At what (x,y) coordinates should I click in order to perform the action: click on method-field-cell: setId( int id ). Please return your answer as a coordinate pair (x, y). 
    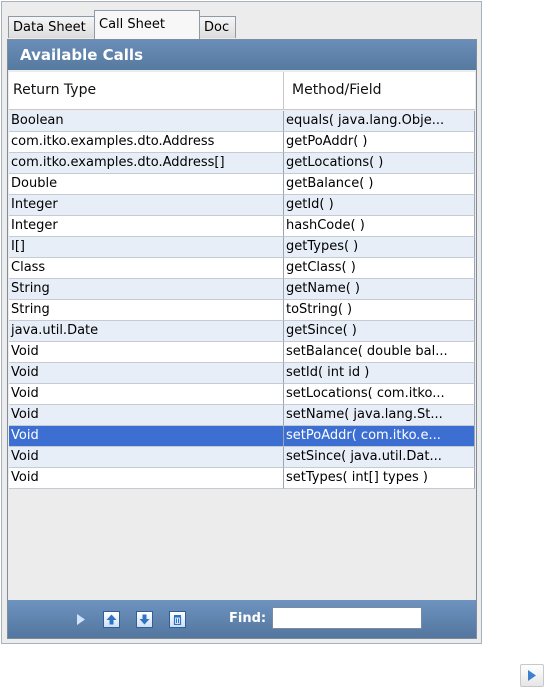
    Looking at the image, I should click on (379, 373).